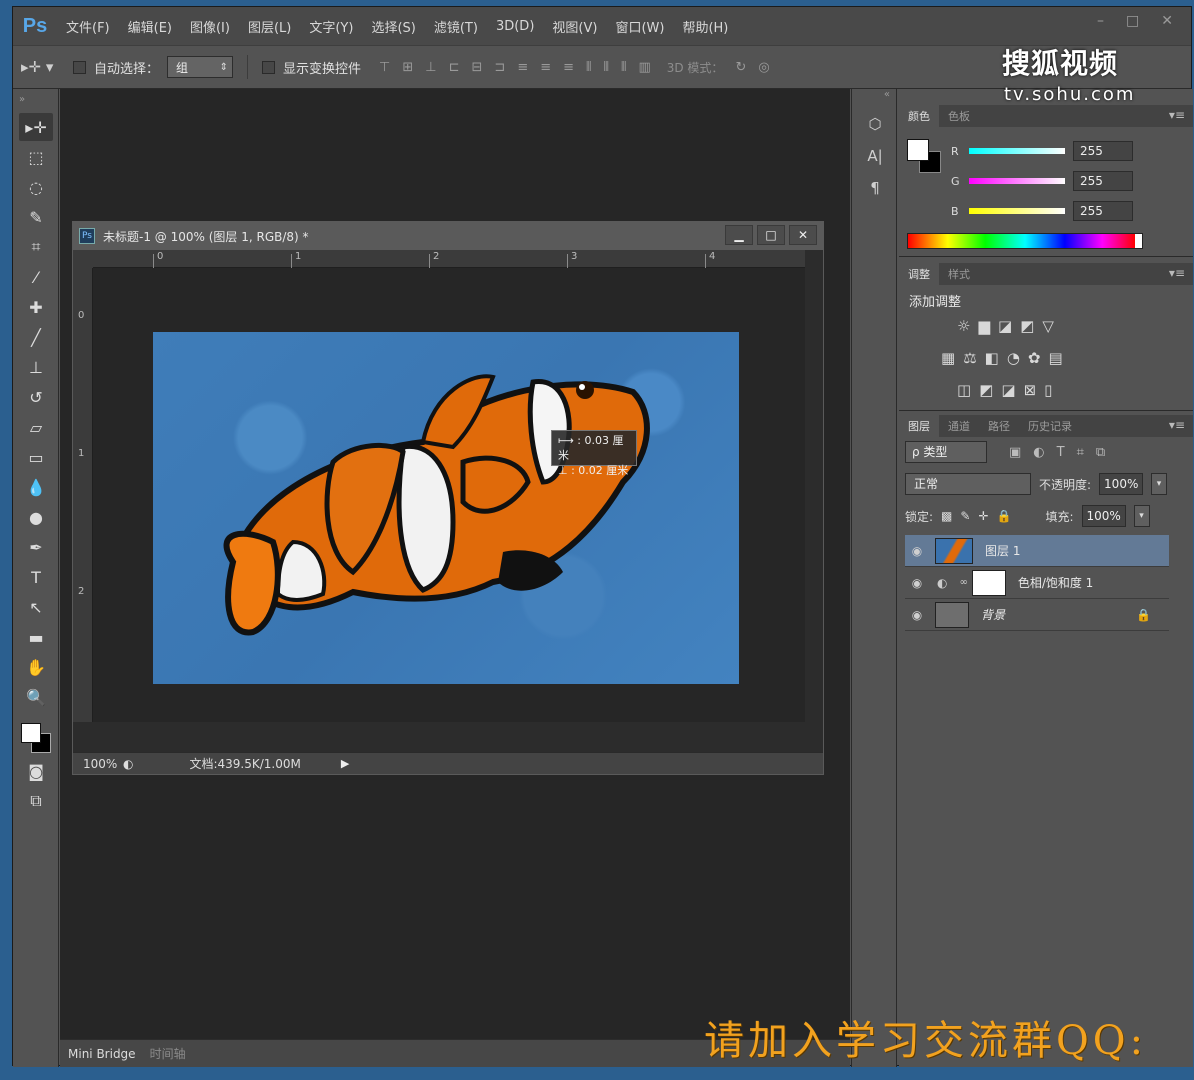  I want to click on doc-close-button: ✕, so click(803, 235).